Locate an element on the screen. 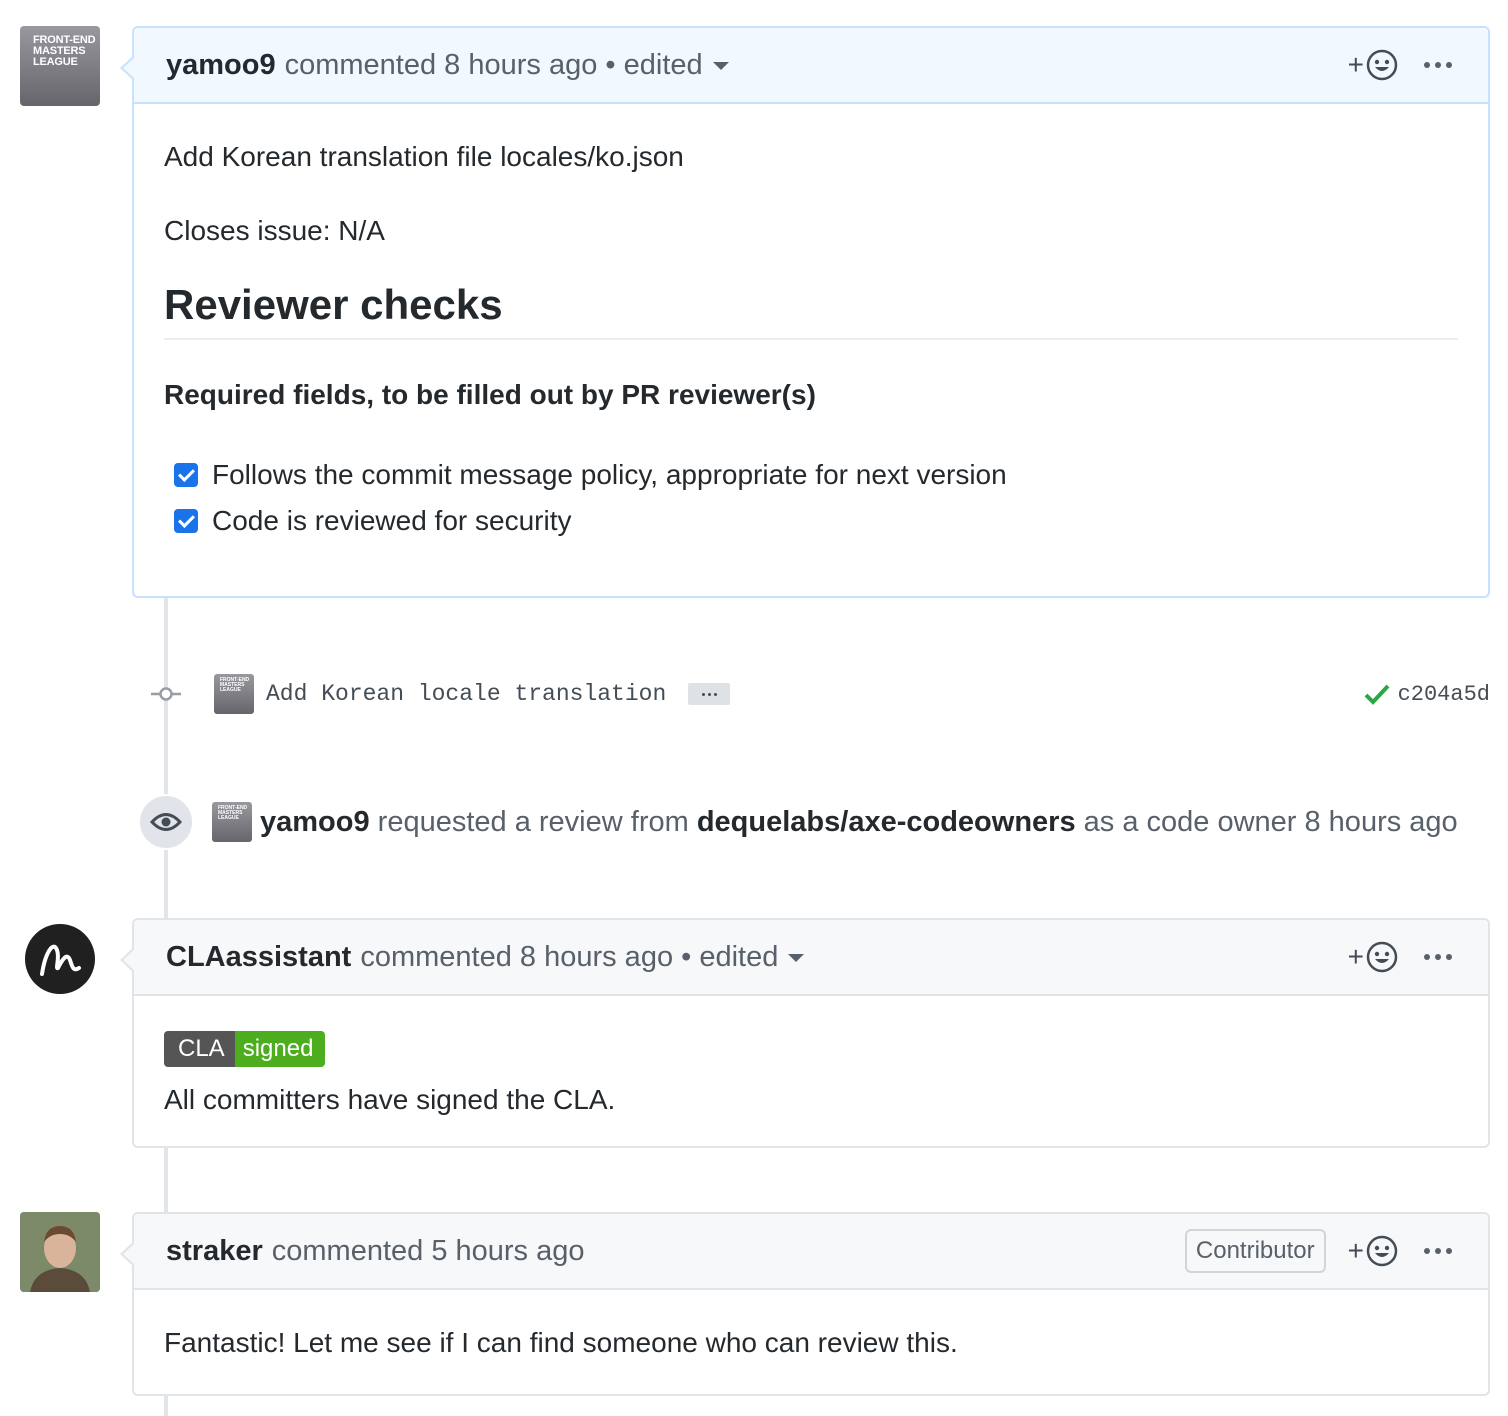  comment-header: yamoo9 commented 8 hours ago • edited + is located at coordinates (811, 66).